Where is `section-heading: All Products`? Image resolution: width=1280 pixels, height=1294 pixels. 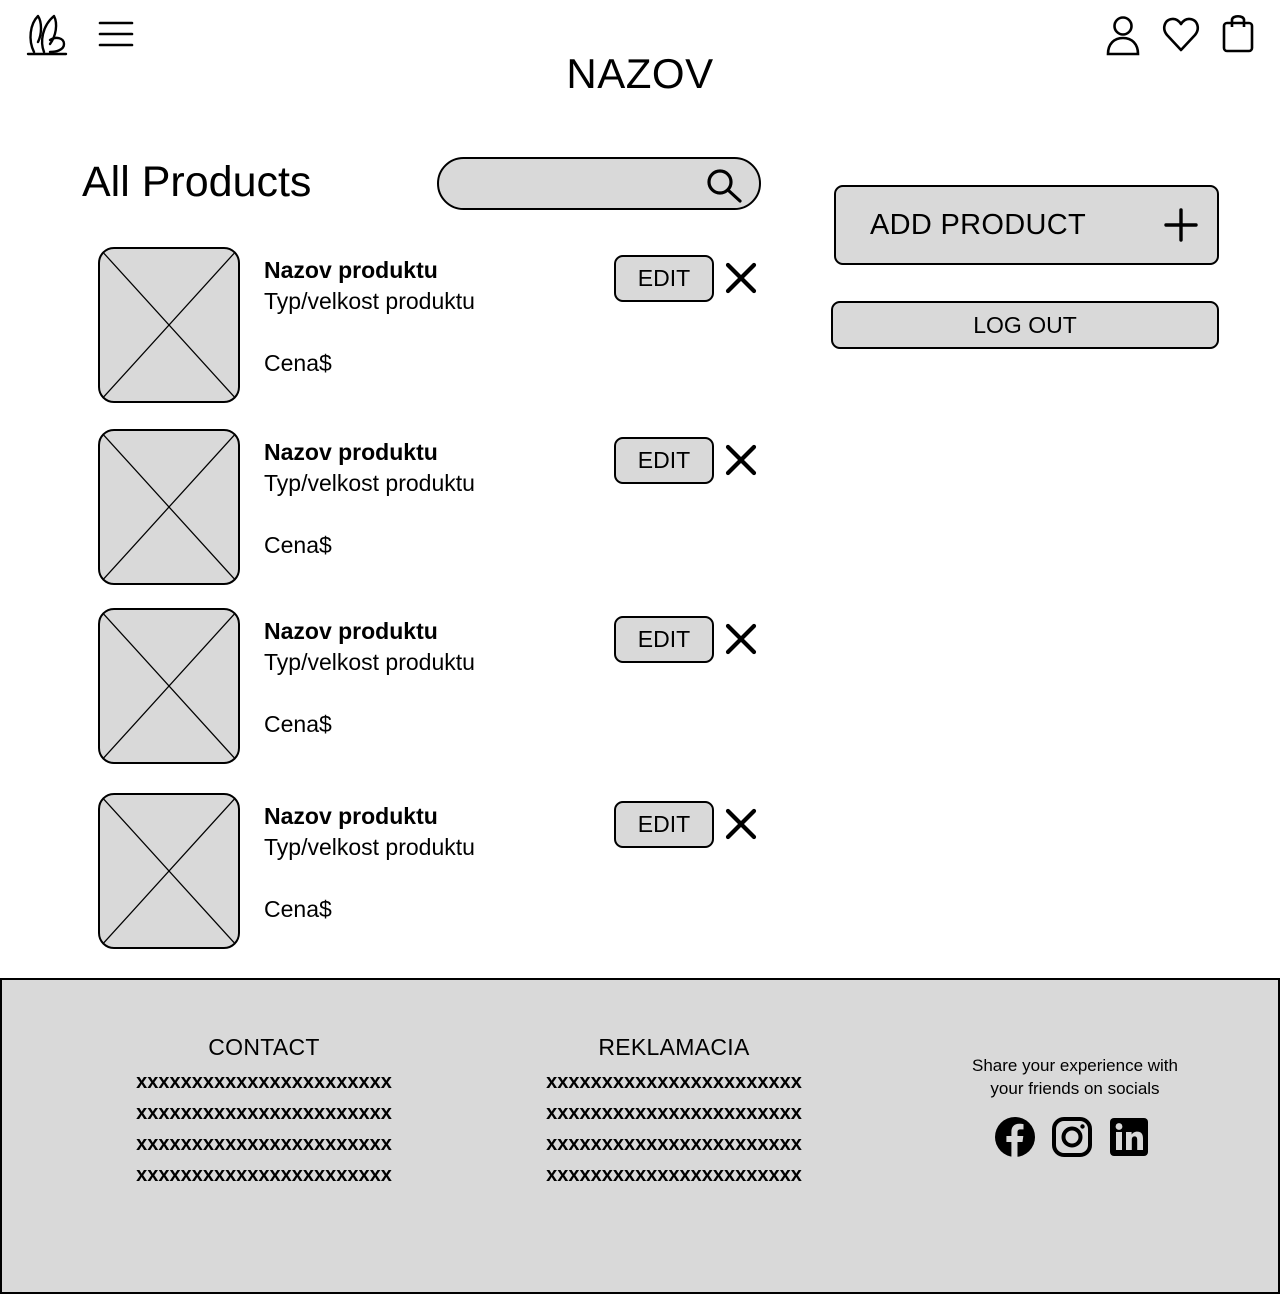 section-heading: All Products is located at coordinates (197, 182).